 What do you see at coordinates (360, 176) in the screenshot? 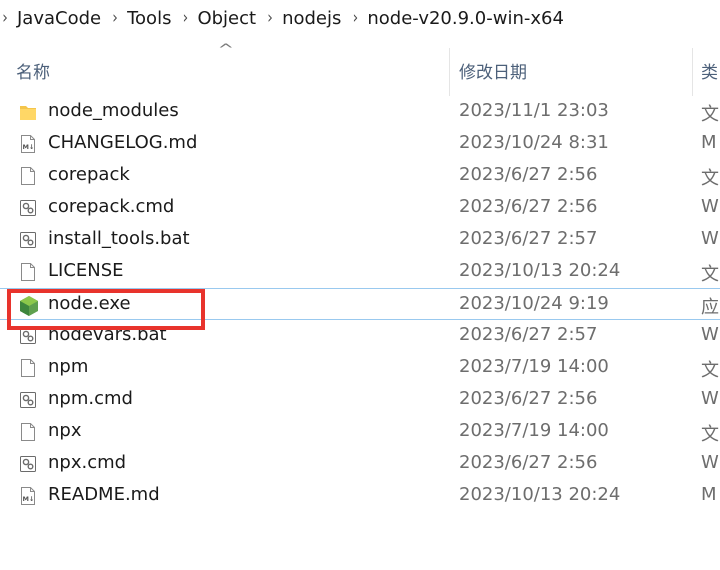
I see `file-row: corepack 2023/6/27 2:56 文` at bounding box center [360, 176].